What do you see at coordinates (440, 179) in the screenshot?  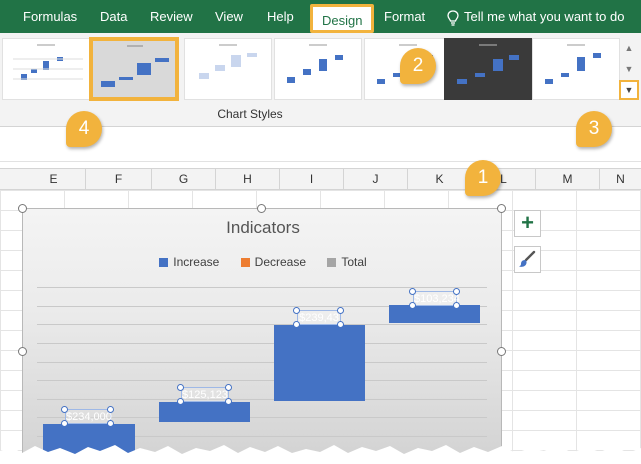 I see `column-header-k: K` at bounding box center [440, 179].